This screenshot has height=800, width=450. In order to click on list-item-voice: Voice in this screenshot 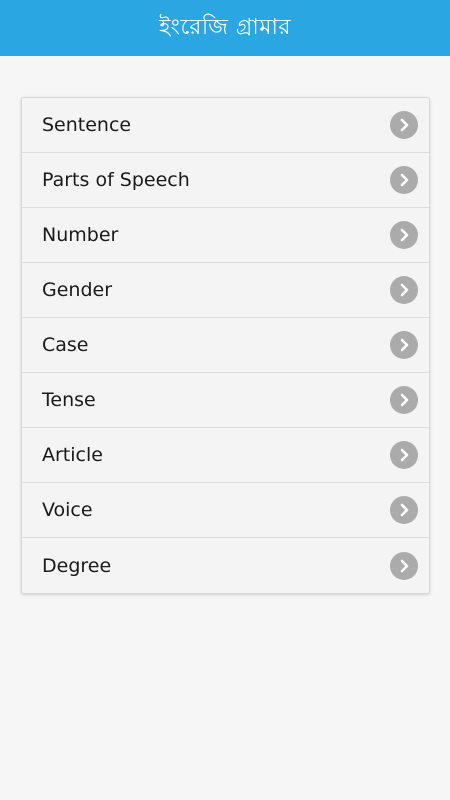, I will do `click(225, 510)`.